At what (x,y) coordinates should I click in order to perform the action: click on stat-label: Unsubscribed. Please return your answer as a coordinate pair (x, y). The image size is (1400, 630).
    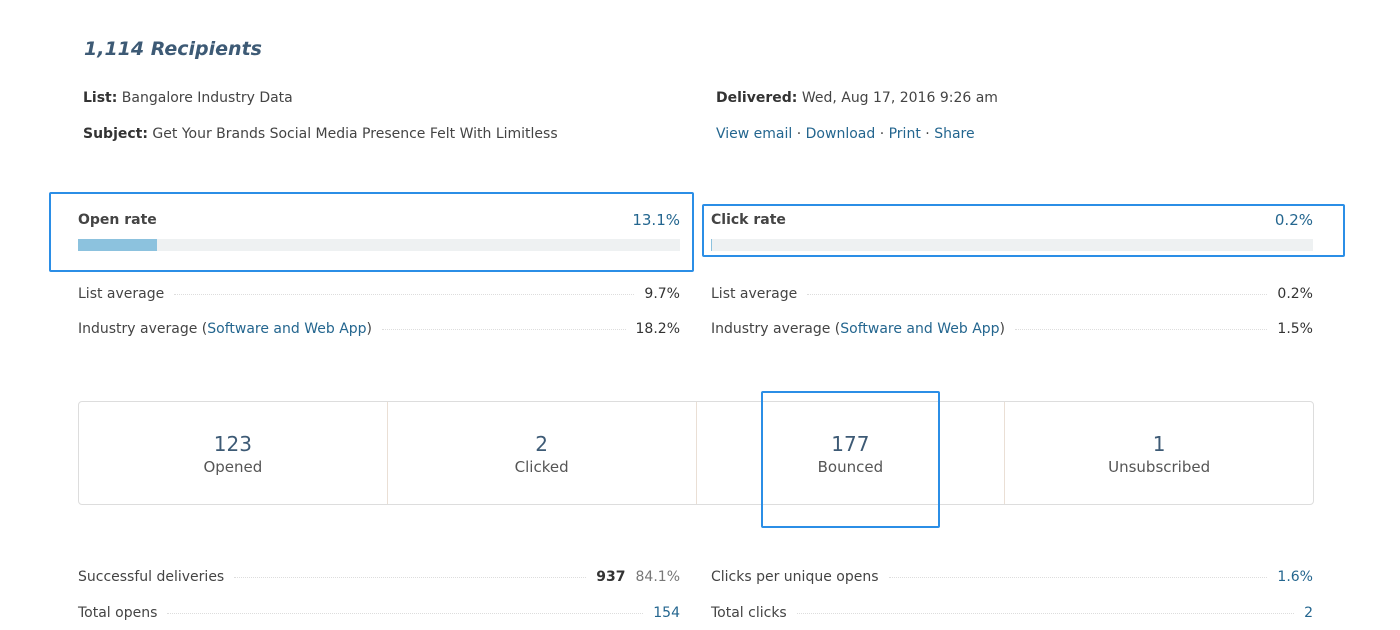
    Looking at the image, I should click on (1159, 467).